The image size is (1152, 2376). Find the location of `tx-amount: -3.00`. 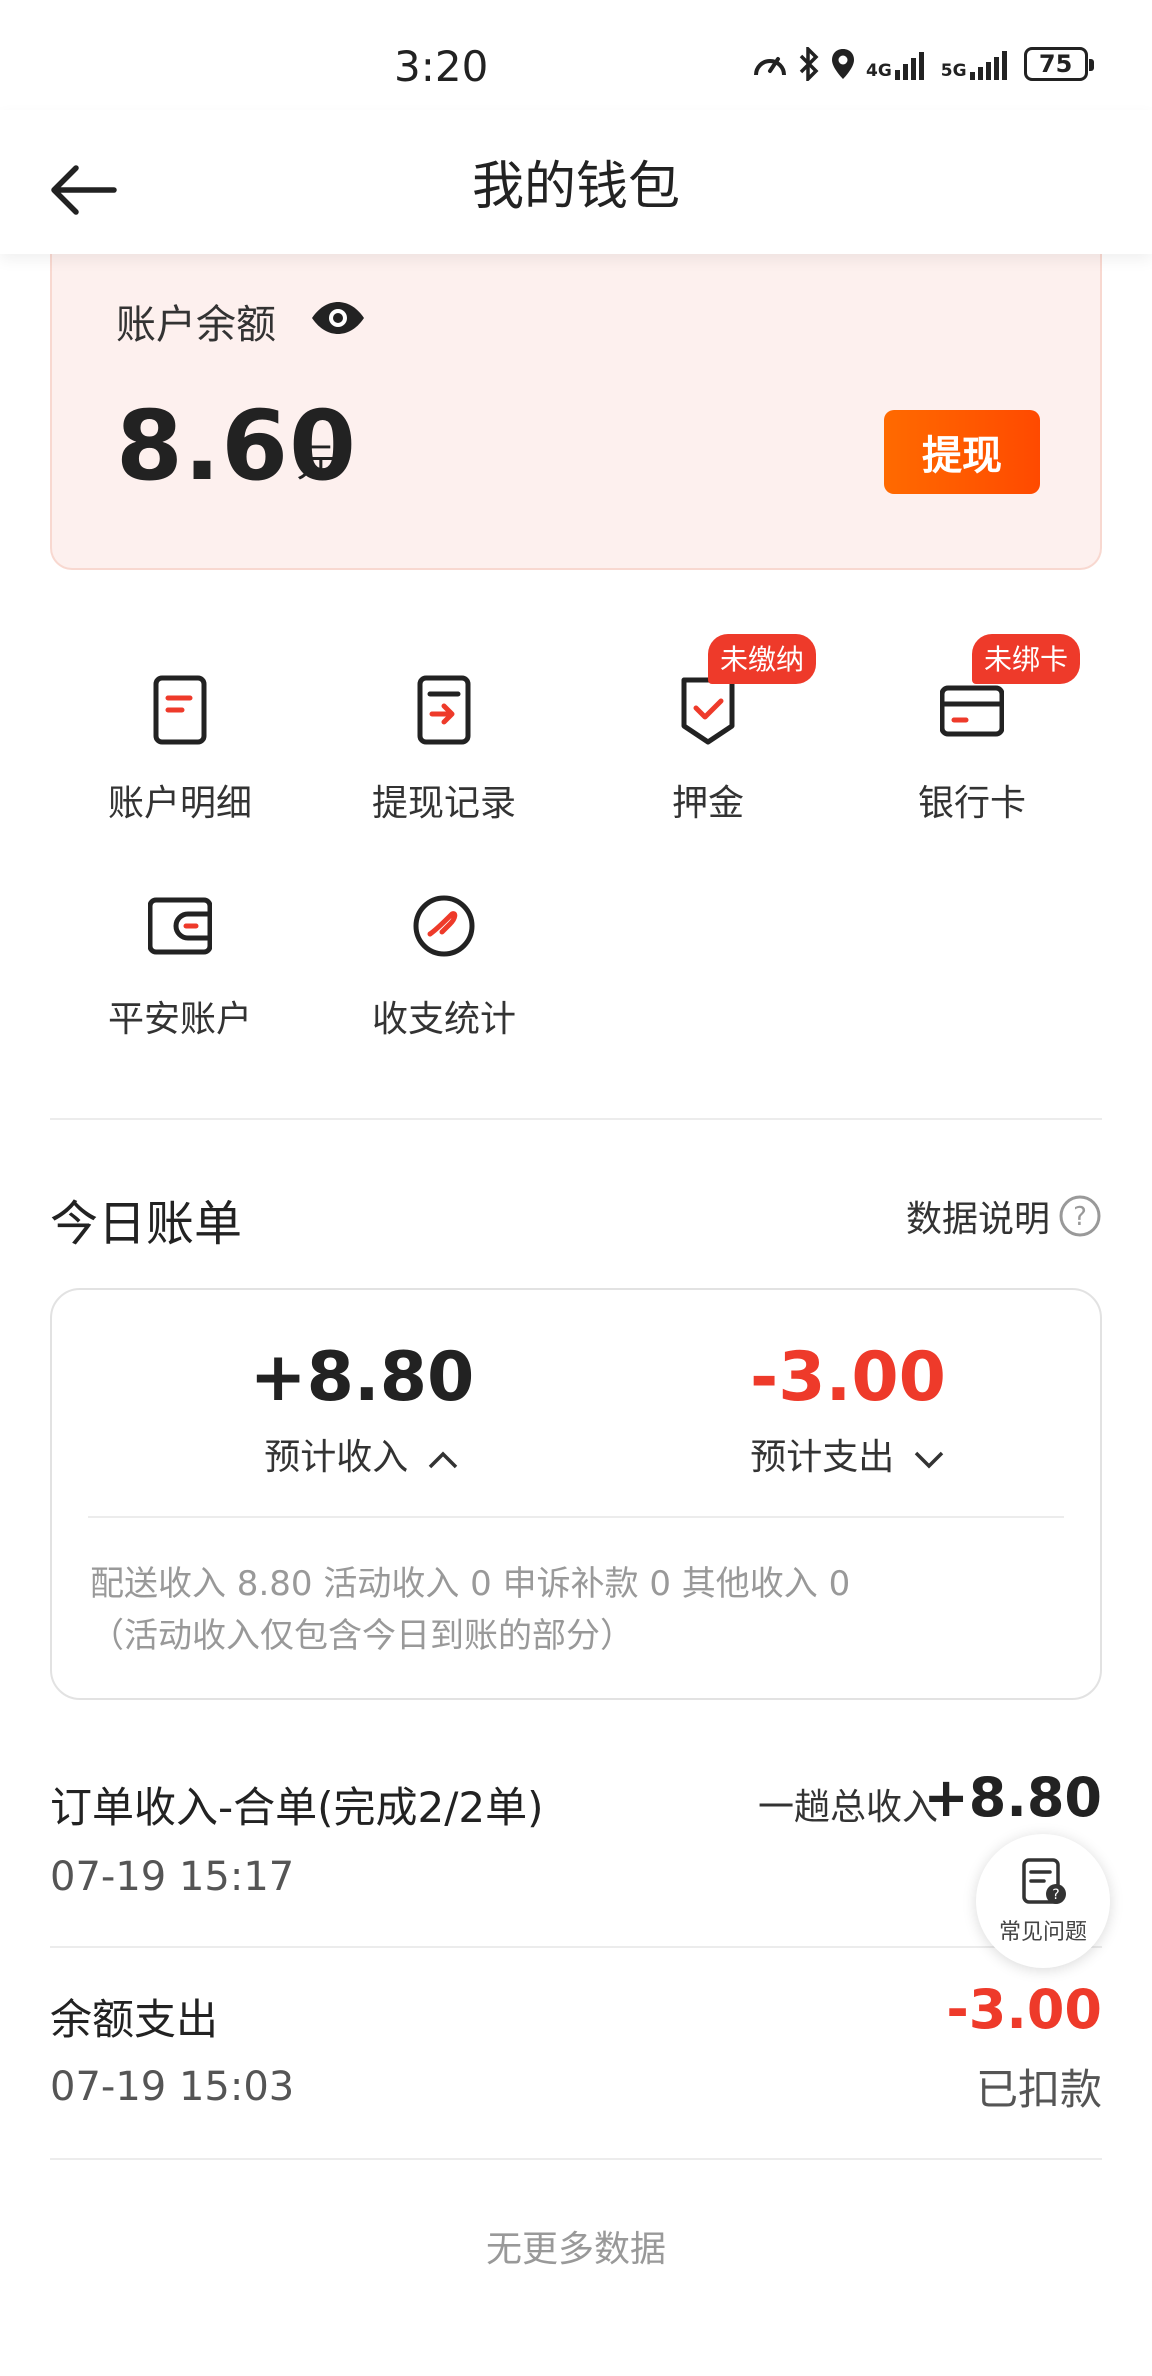

tx-amount: -3.00 is located at coordinates (1024, 2009).